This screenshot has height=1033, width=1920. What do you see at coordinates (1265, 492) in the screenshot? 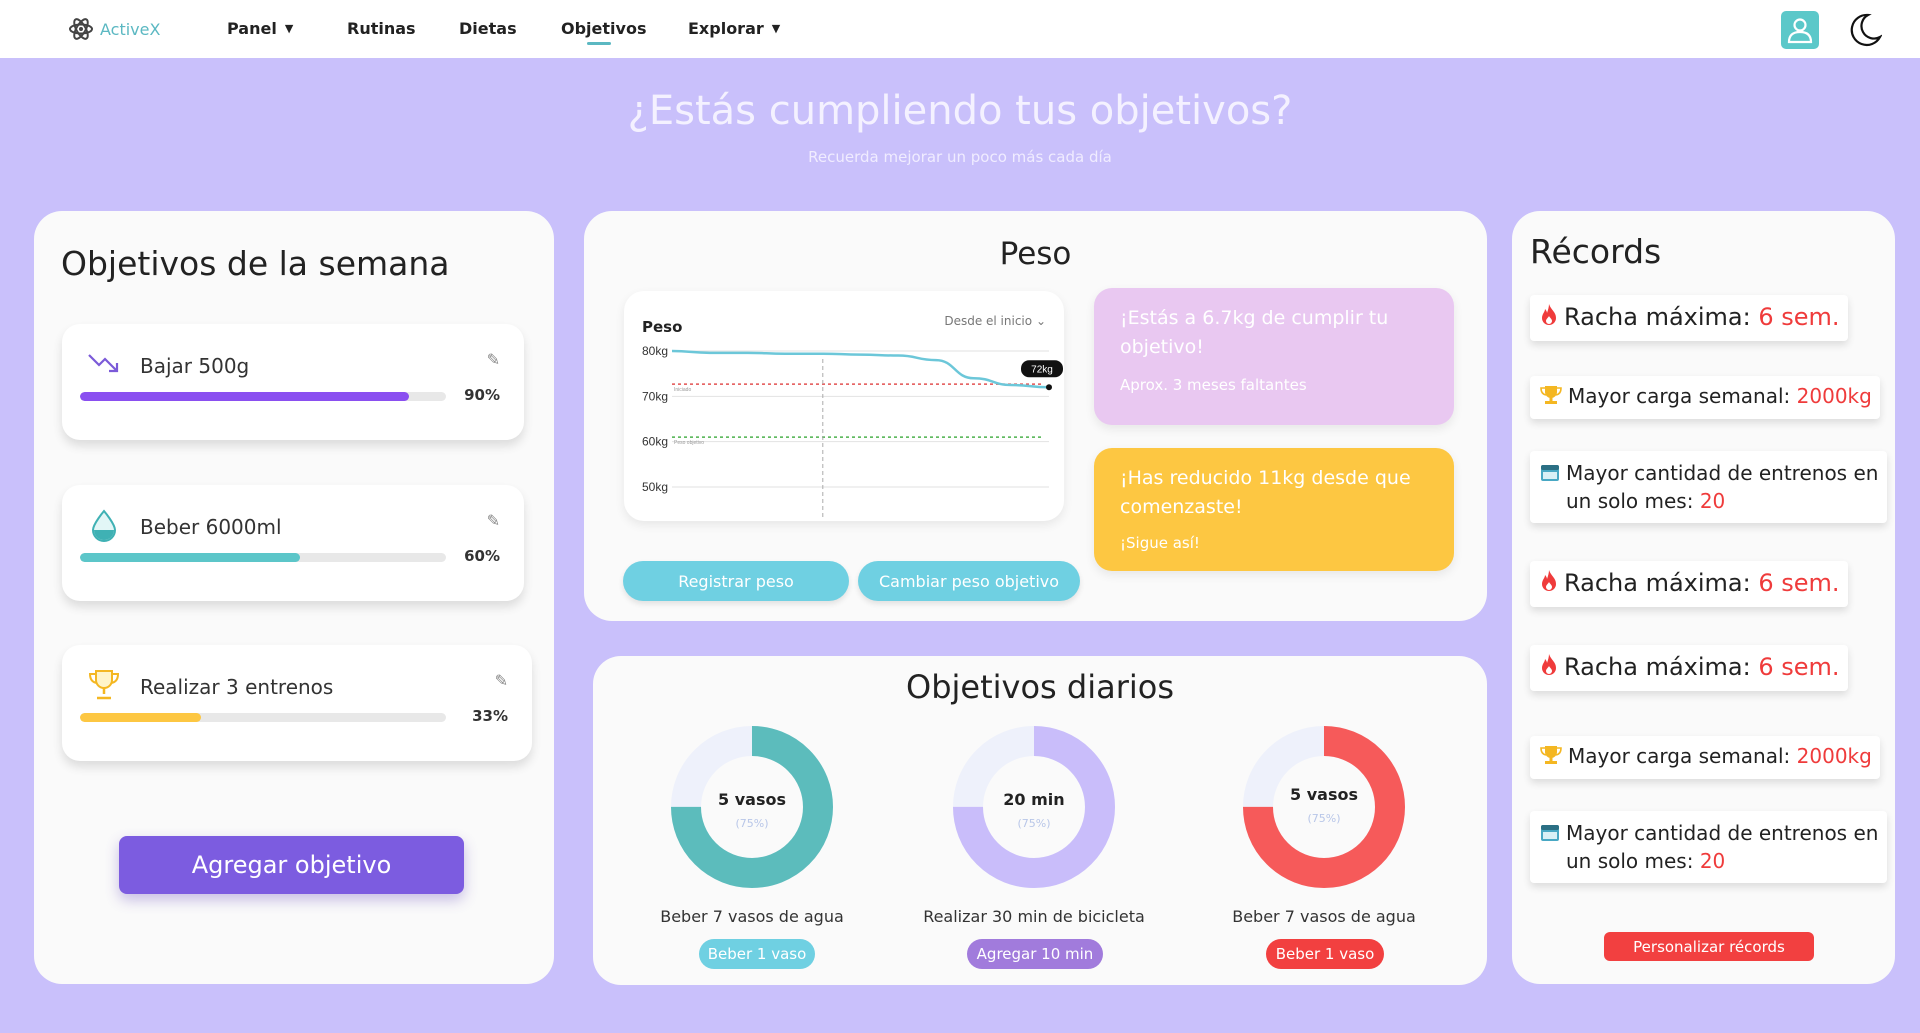
I see `banner-main-text: ¡Has reducido 11kg desde que comenzaste!` at bounding box center [1265, 492].